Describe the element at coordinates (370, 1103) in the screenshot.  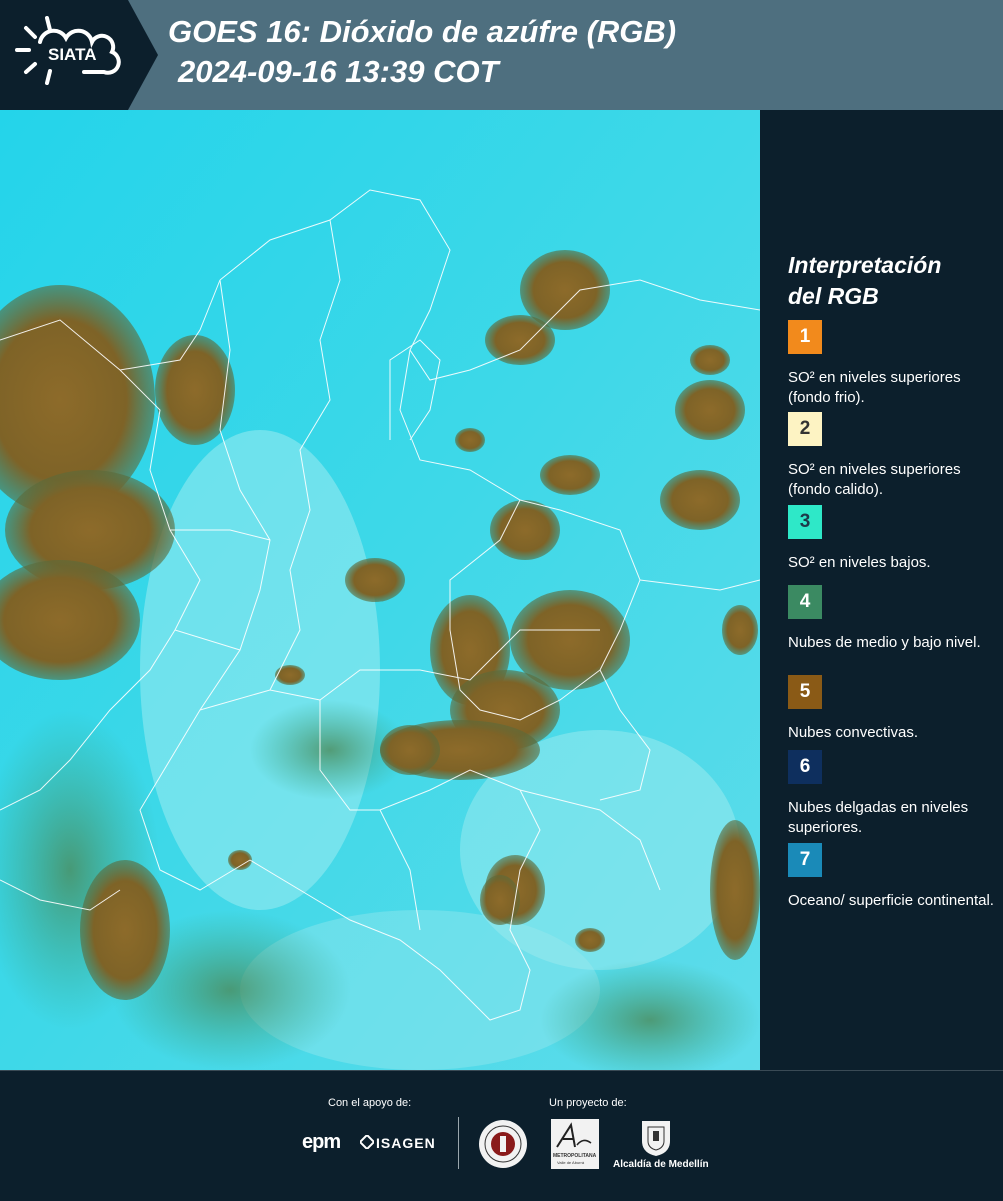
I see `support-label: Con el apoyo de:` at that location.